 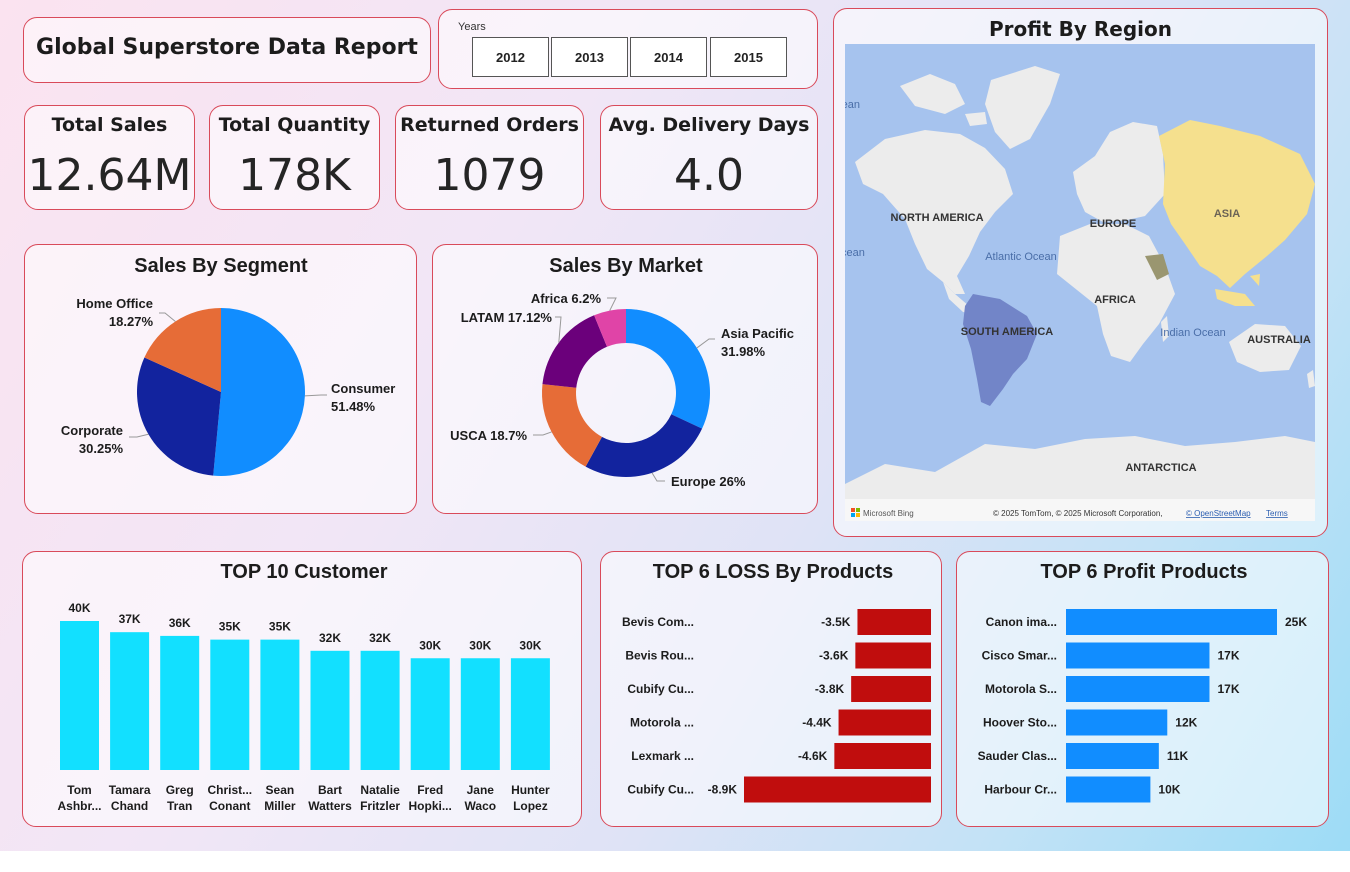 I want to click on bar-hoover-sto, so click(x=1117, y=722).